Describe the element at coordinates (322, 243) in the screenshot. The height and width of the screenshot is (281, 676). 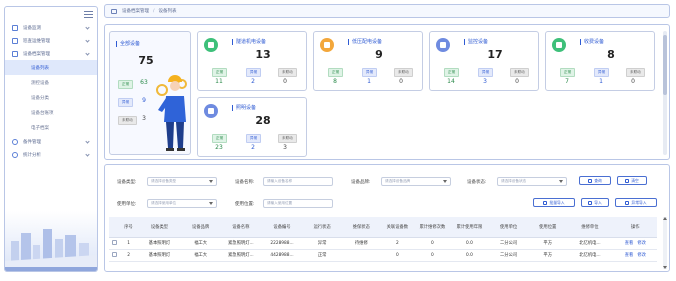
I see `table-cell: 异常` at that location.